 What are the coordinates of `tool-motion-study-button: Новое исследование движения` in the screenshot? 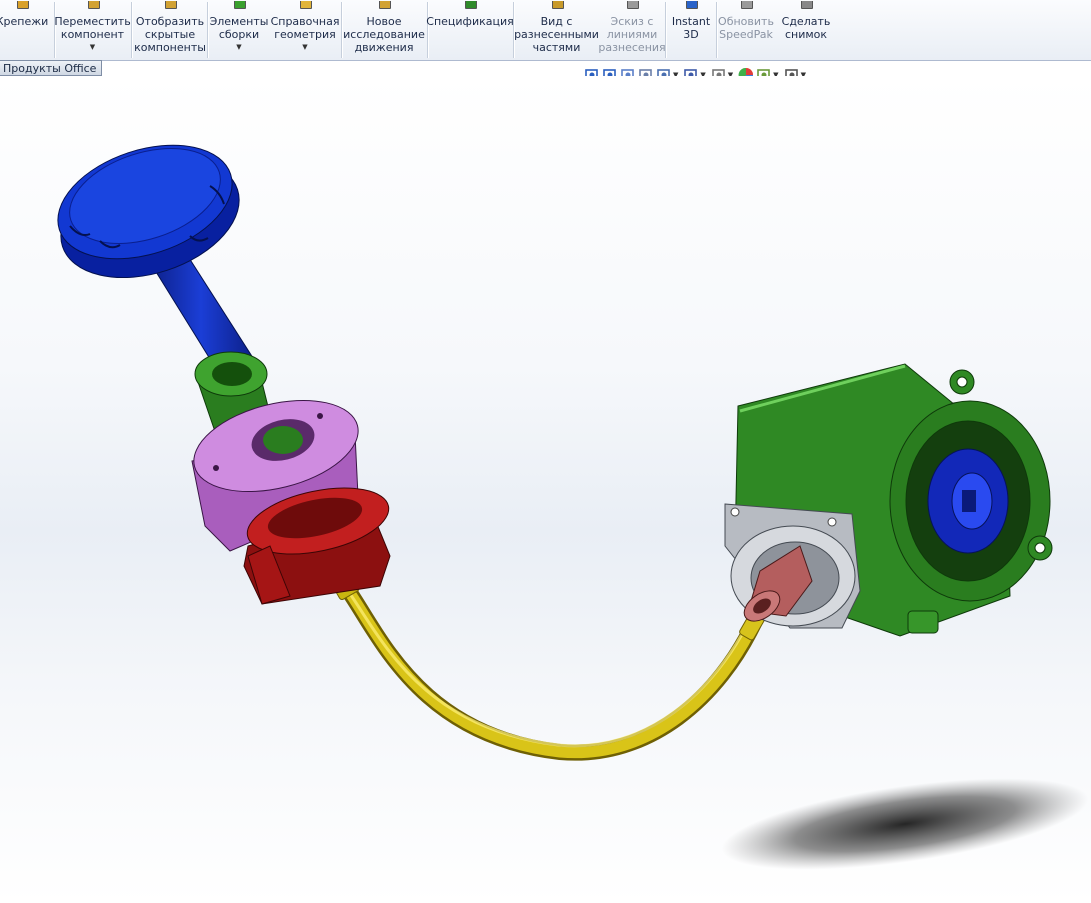 It's located at (384, 30).